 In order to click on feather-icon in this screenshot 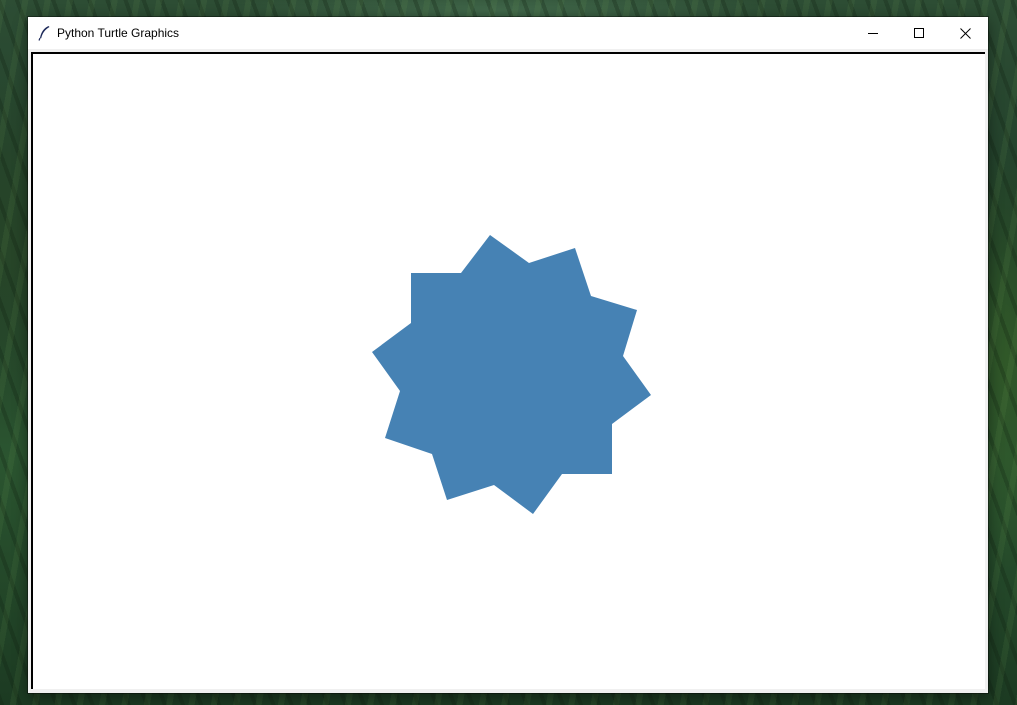, I will do `click(44, 33)`.